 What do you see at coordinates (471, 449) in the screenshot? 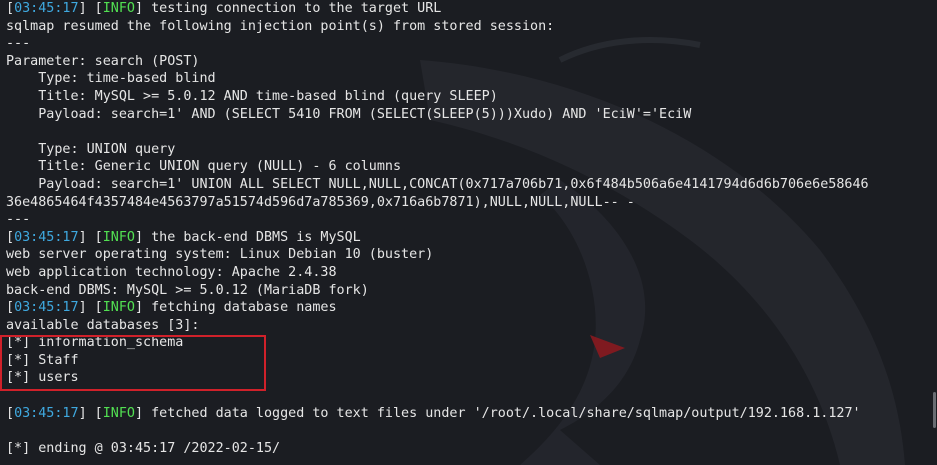
I see `terminal-line: [*] ending @ 03:45:17 /2022-02-15/` at bounding box center [471, 449].